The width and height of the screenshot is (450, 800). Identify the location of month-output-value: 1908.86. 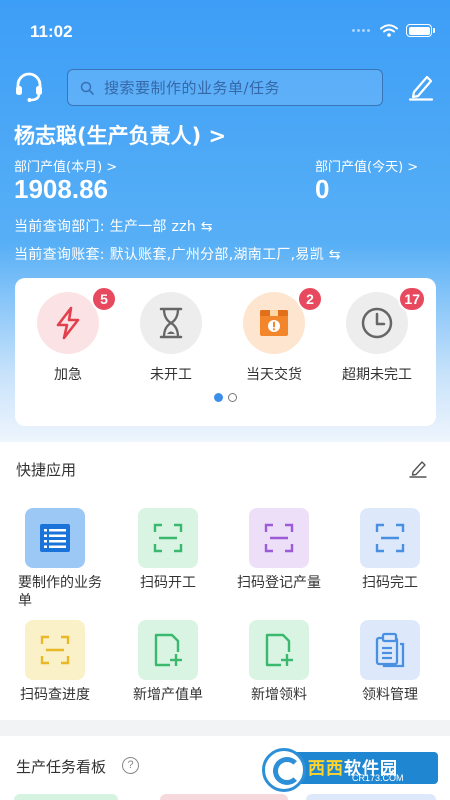
(61, 189).